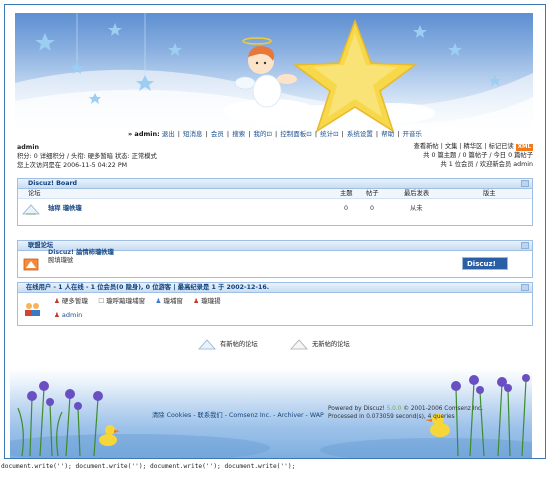 The width and height of the screenshot is (550, 480). I want to click on col-topics: 主题, so click(346, 193).